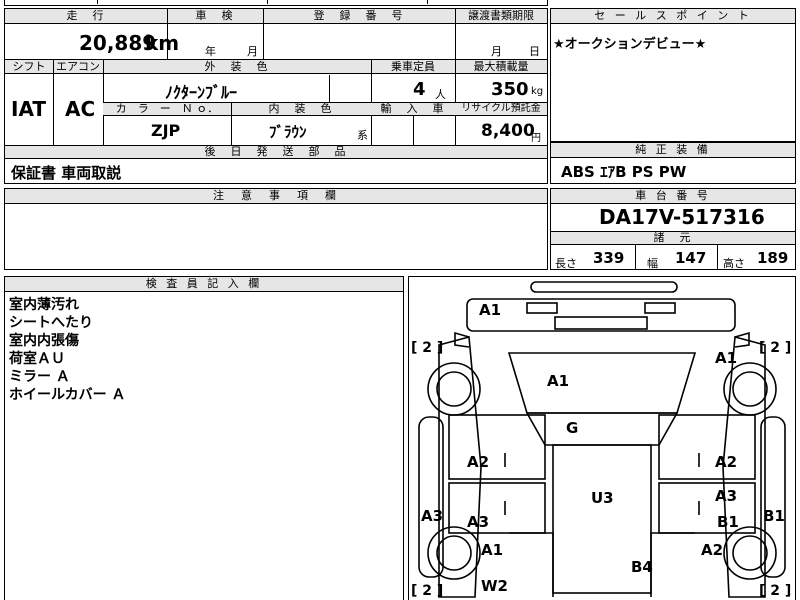 The image size is (800, 600). What do you see at coordinates (86, 15) in the screenshot?
I see `mileage-header: 走 行` at bounding box center [86, 15].